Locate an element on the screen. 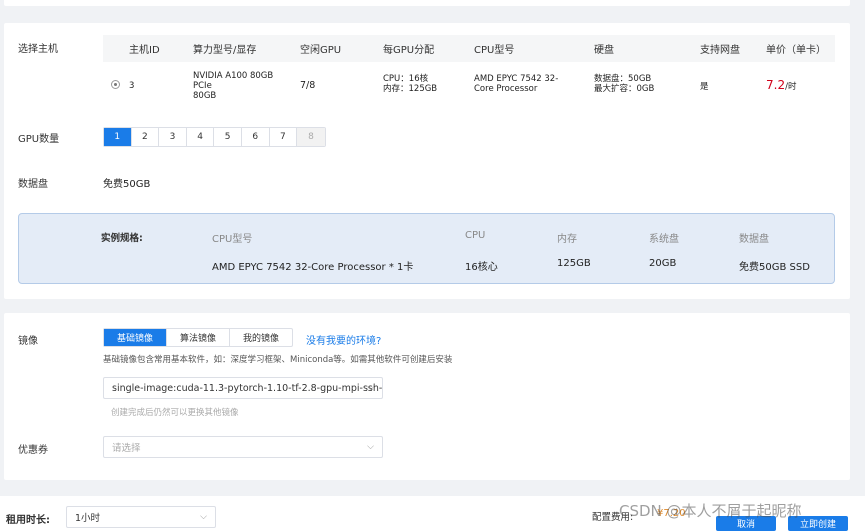 This screenshot has height=531, width=865. gpu-count-option-4: 4 is located at coordinates (200, 137).